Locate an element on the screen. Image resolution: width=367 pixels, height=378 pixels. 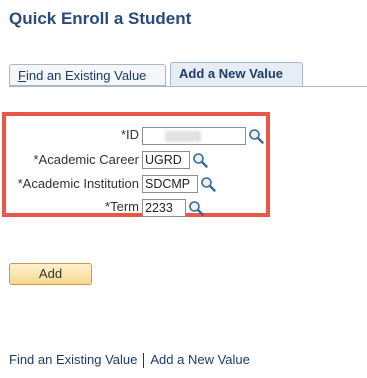
find-existing-value-link: Find an Existing Value is located at coordinates (73, 359).